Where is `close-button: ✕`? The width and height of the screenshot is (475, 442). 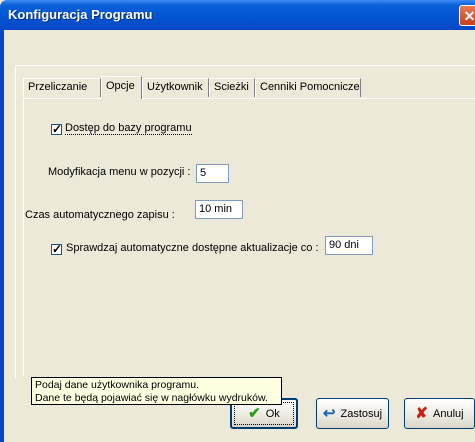 close-button: ✕ is located at coordinates (467, 15).